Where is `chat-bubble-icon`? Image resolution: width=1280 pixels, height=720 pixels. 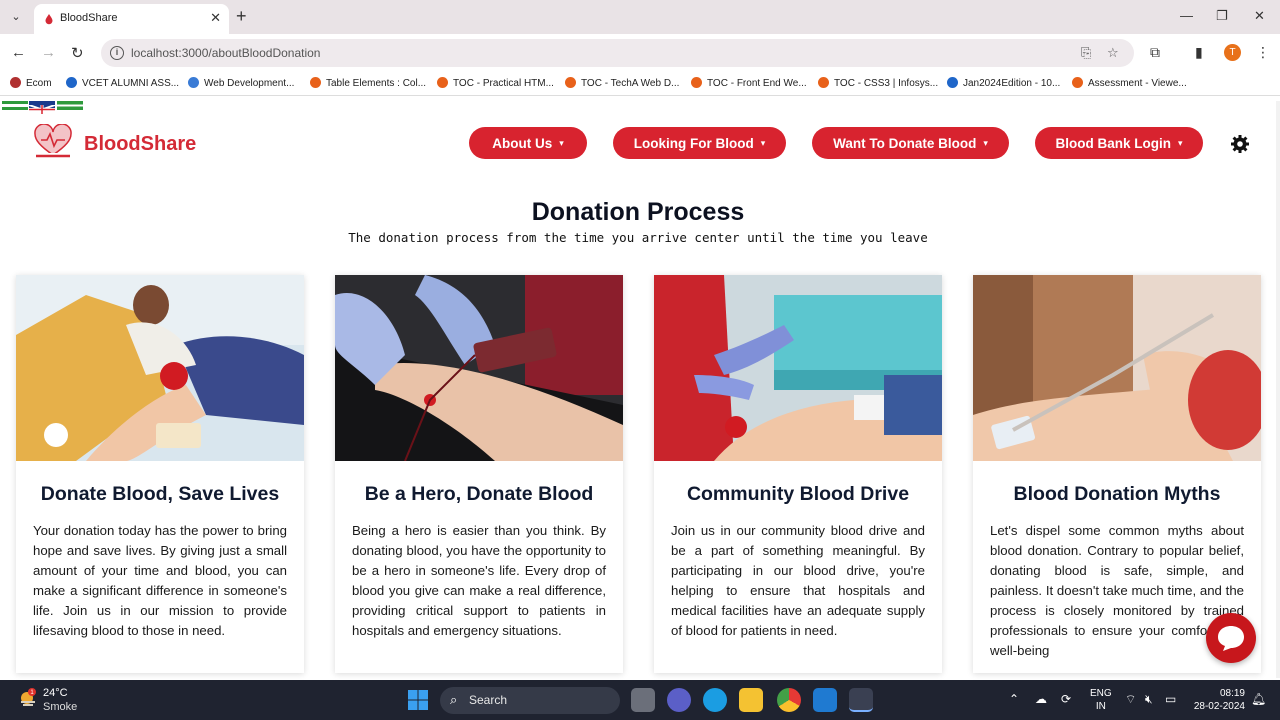 chat-bubble-icon is located at coordinates (1231, 638).